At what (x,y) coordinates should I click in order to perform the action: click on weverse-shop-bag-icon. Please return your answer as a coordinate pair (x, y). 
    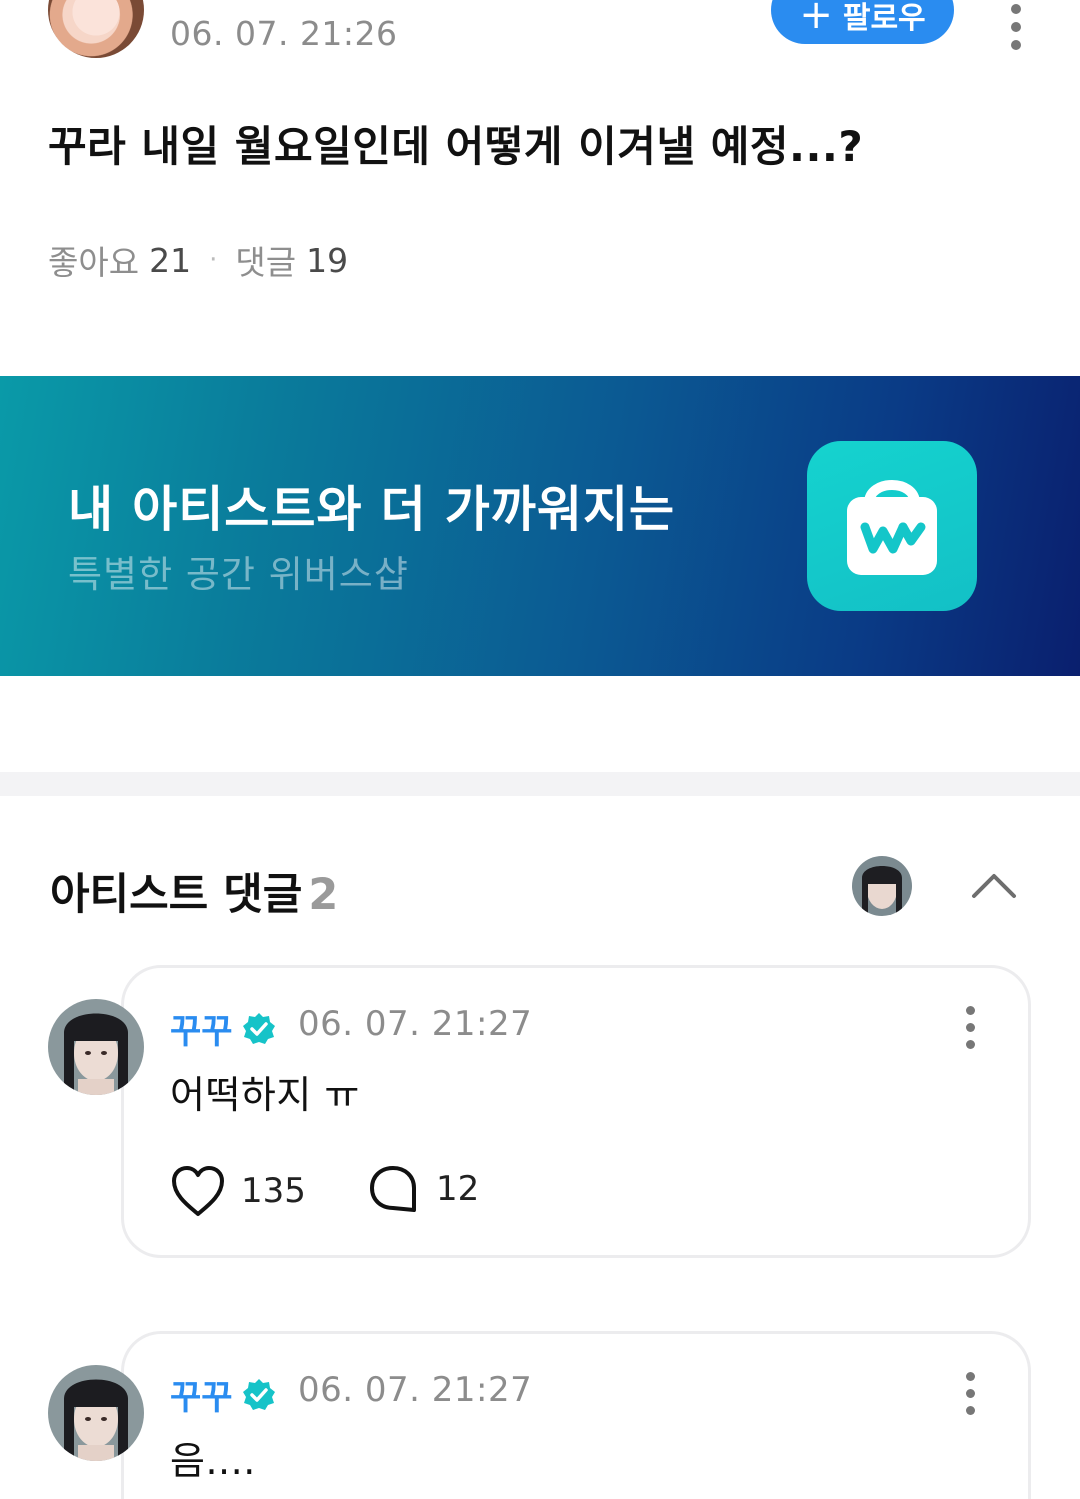
    Looking at the image, I should click on (892, 526).